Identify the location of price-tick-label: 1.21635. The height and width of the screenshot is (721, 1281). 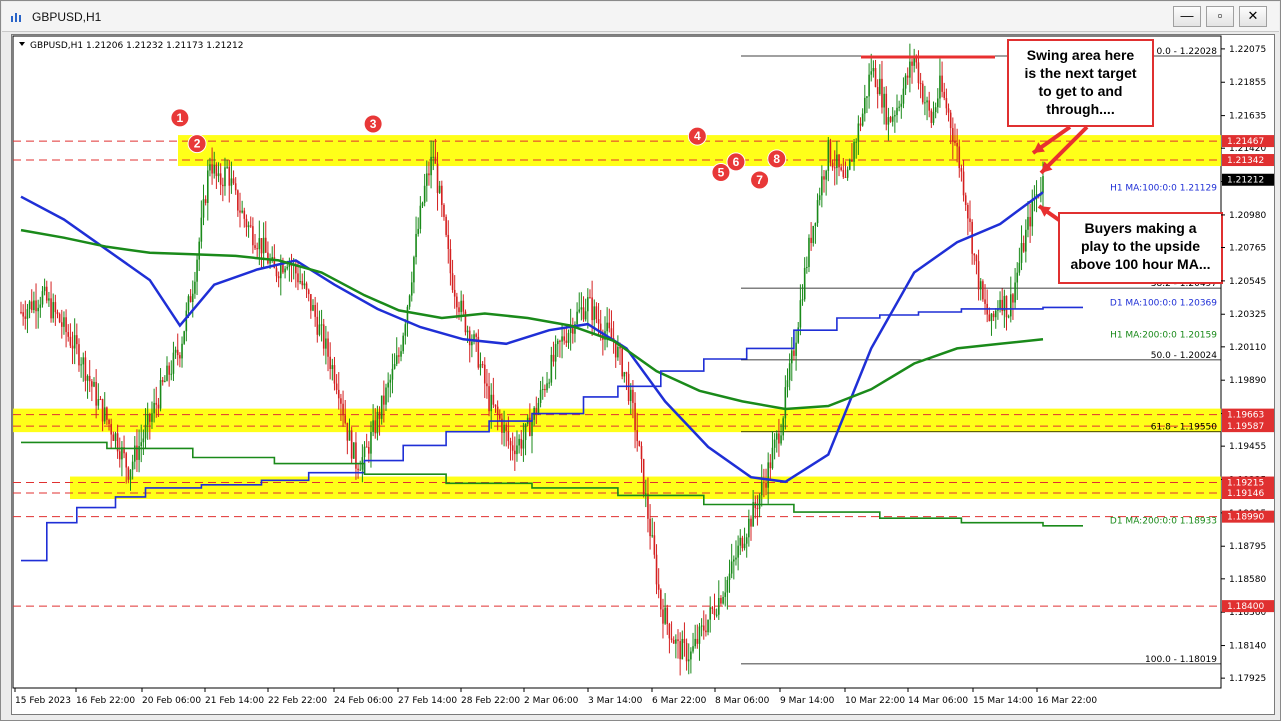
(1247, 117).